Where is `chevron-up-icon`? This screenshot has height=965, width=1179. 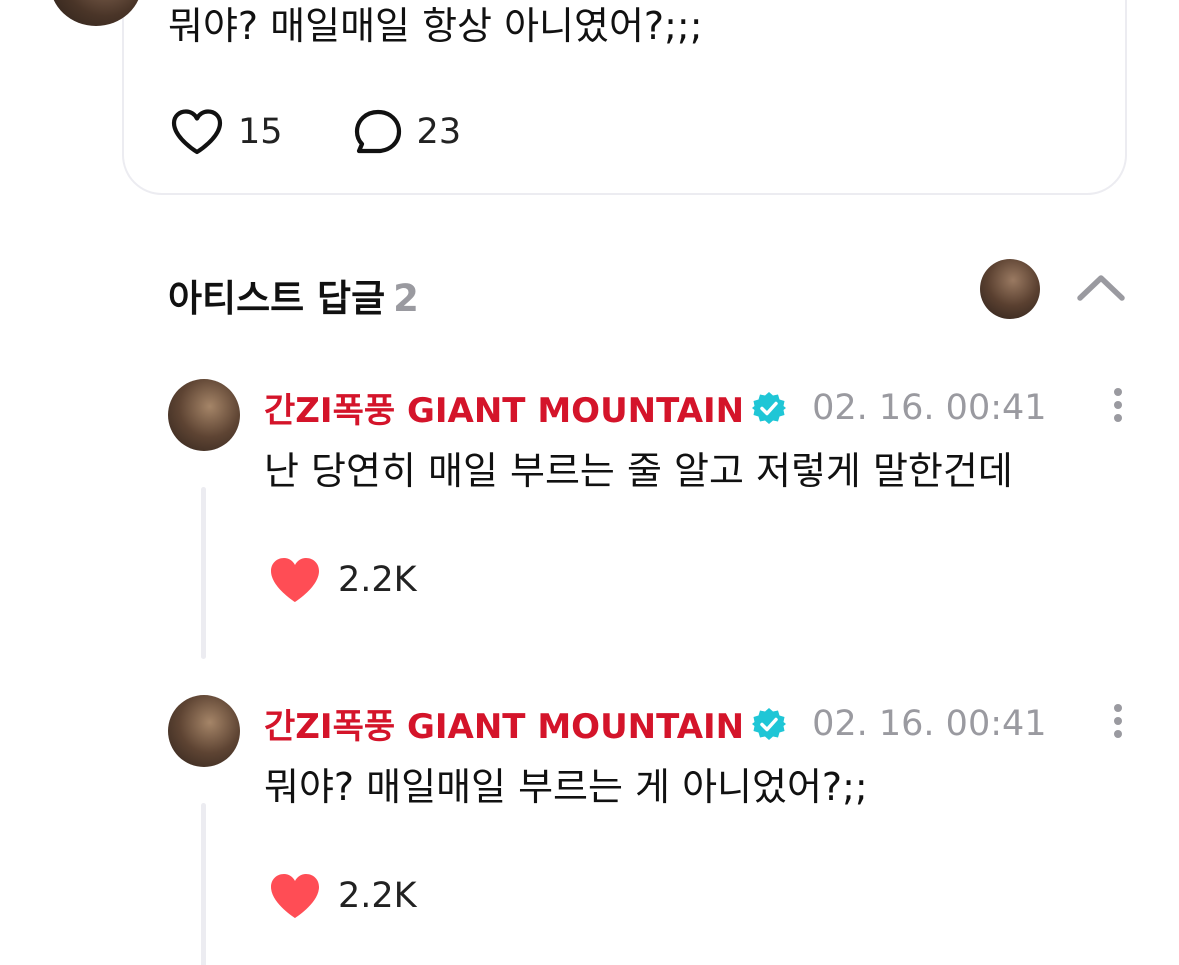 chevron-up-icon is located at coordinates (1101, 288).